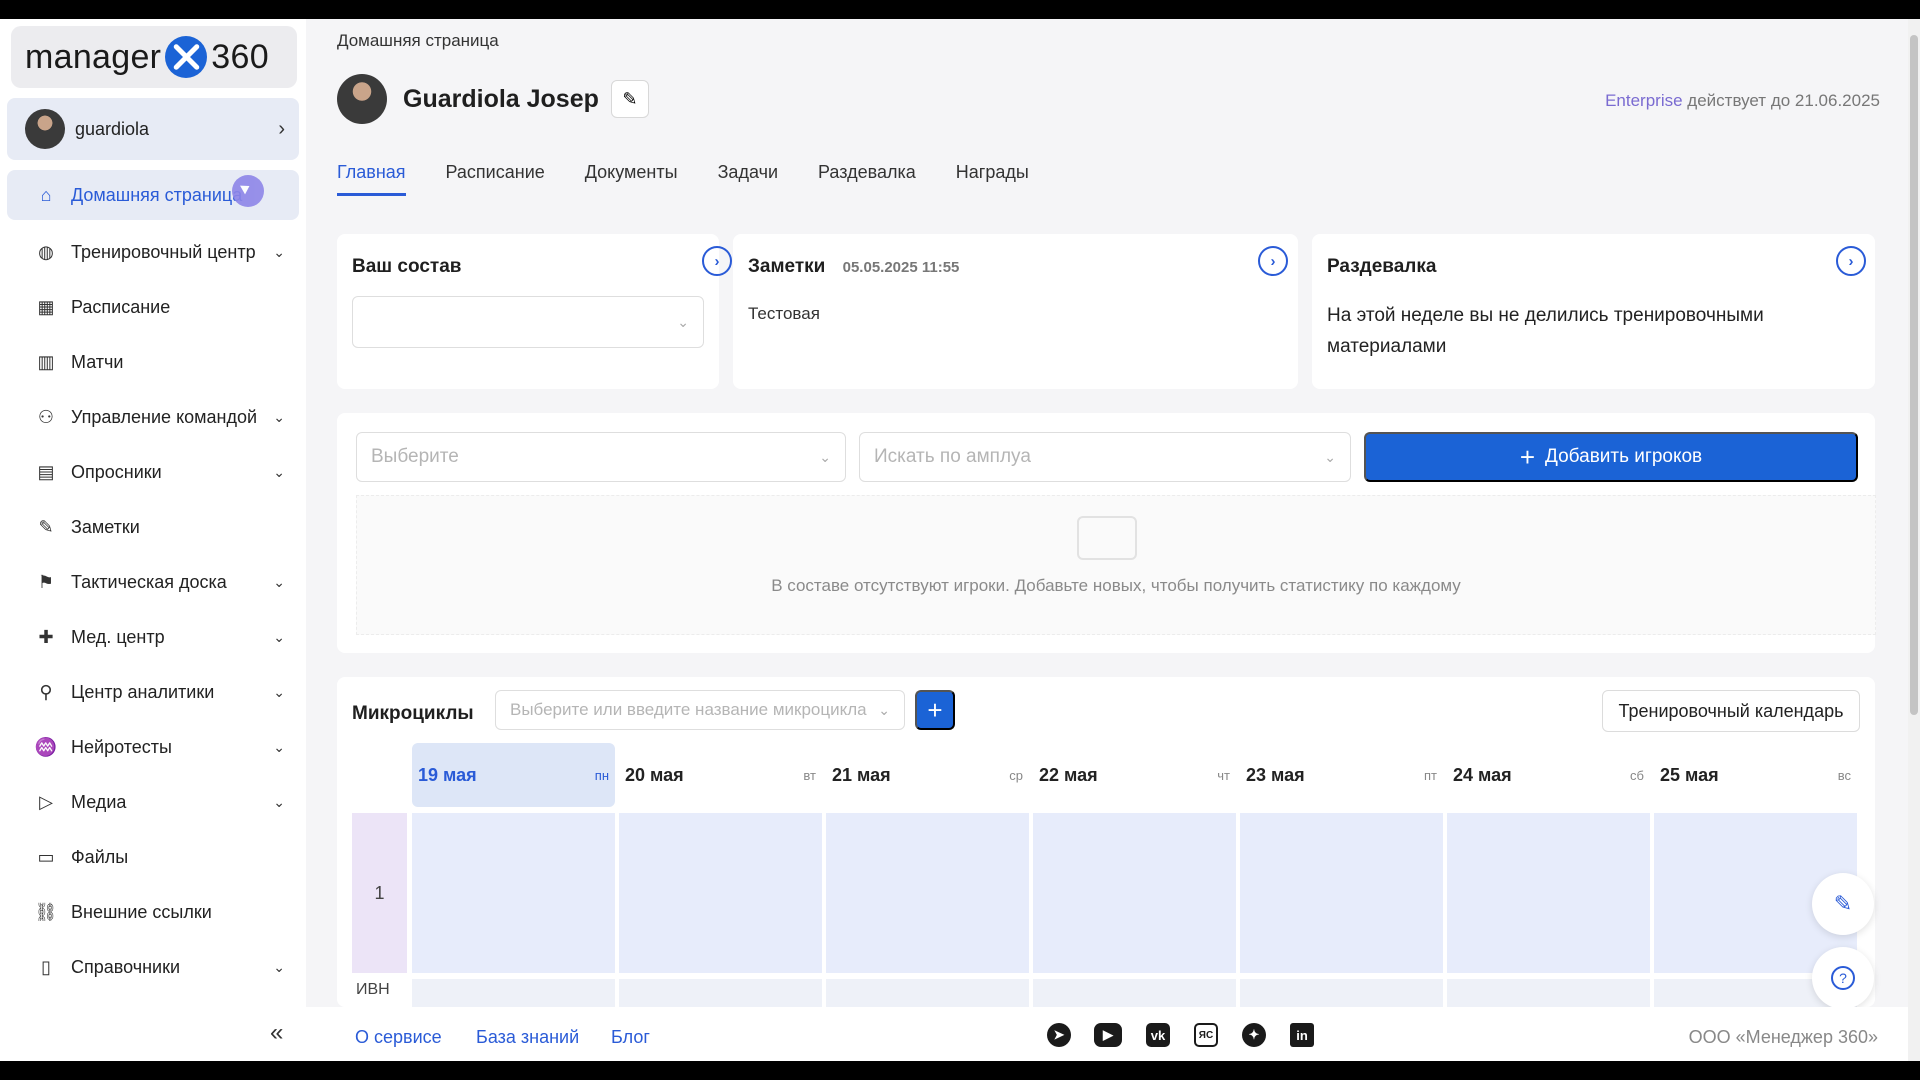 Image resolution: width=1920 pixels, height=1080 pixels. Describe the element at coordinates (1059, 1035) in the screenshot. I see `telegram-icon: ➤` at that location.